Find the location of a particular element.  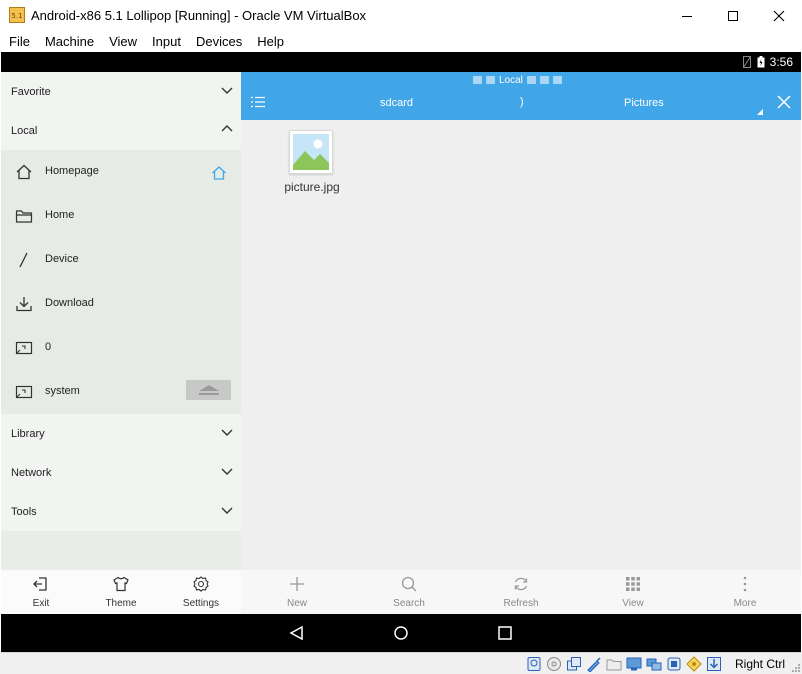

capture-icon is located at coordinates (674, 664).